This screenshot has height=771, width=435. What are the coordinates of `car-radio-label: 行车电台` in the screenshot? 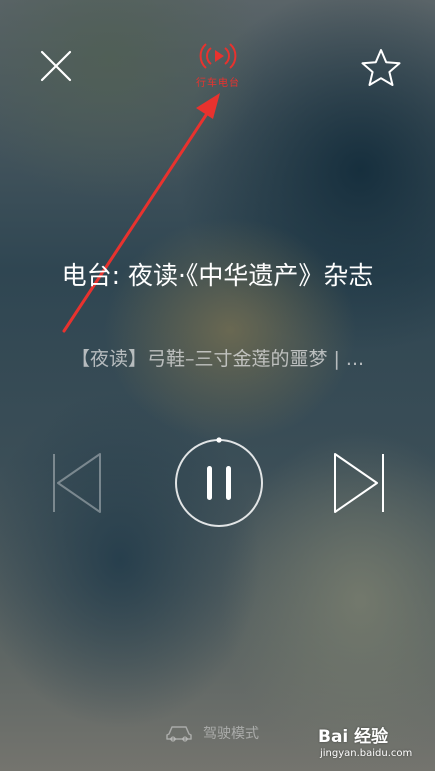 It's located at (218, 83).